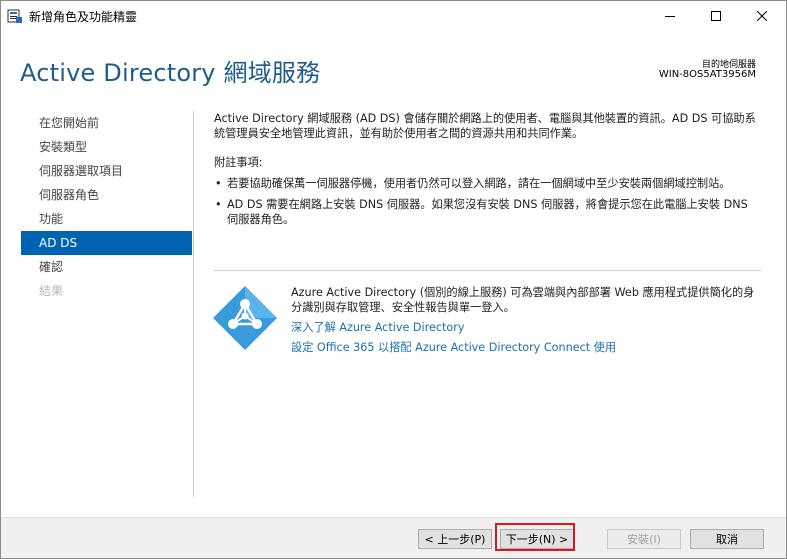  I want to click on title-bar: 新增角色及功能精靈, so click(393, 16).